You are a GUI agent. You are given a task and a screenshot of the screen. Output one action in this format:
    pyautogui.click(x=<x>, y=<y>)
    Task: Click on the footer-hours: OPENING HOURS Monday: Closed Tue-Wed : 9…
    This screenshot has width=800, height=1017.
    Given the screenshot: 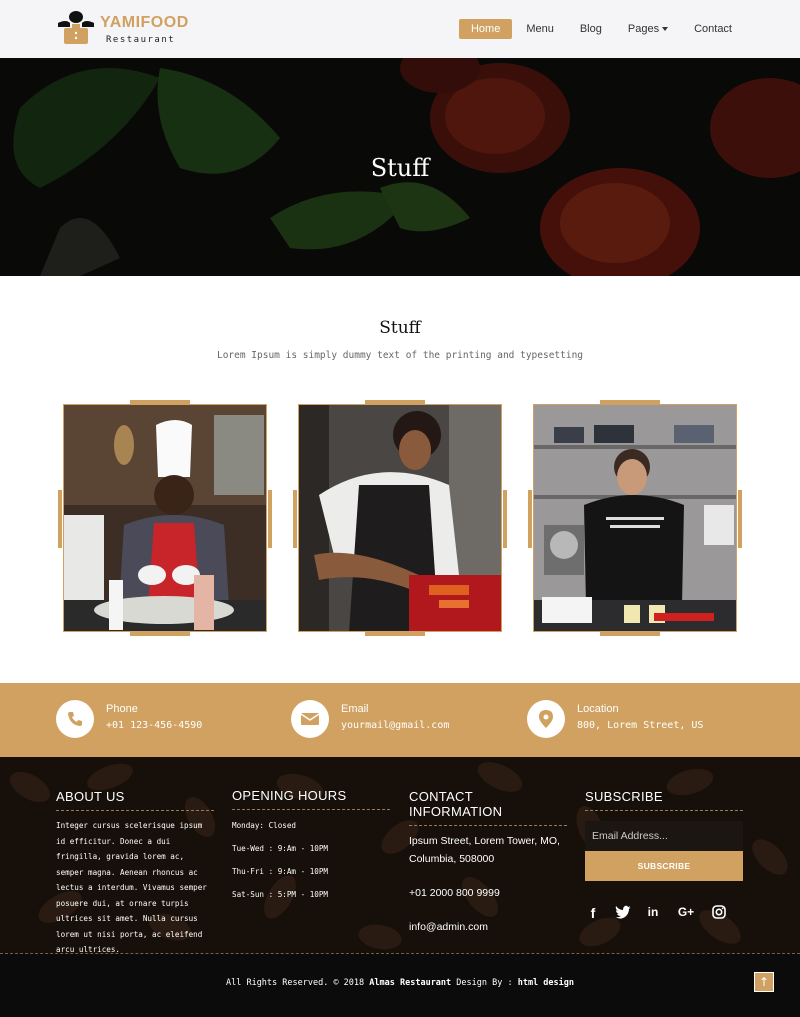 What is the action you would take?
    pyautogui.click(x=311, y=845)
    